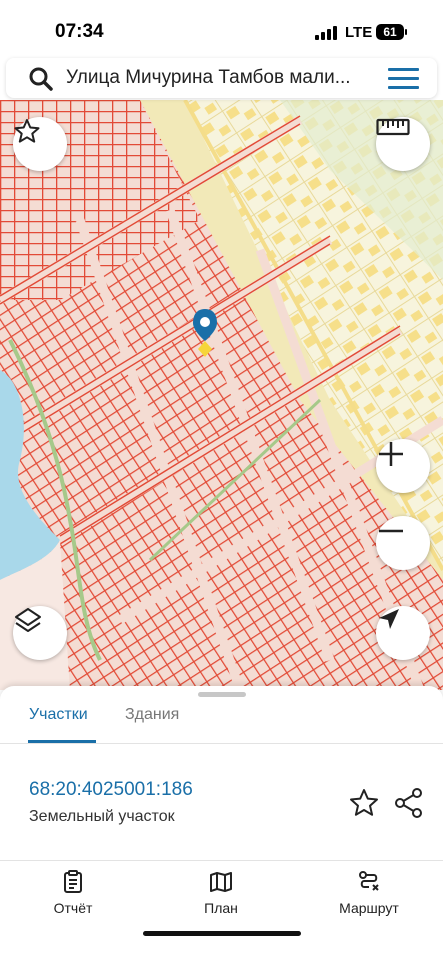 The image size is (443, 960). What do you see at coordinates (326, 33) in the screenshot?
I see `signal-icon` at bounding box center [326, 33].